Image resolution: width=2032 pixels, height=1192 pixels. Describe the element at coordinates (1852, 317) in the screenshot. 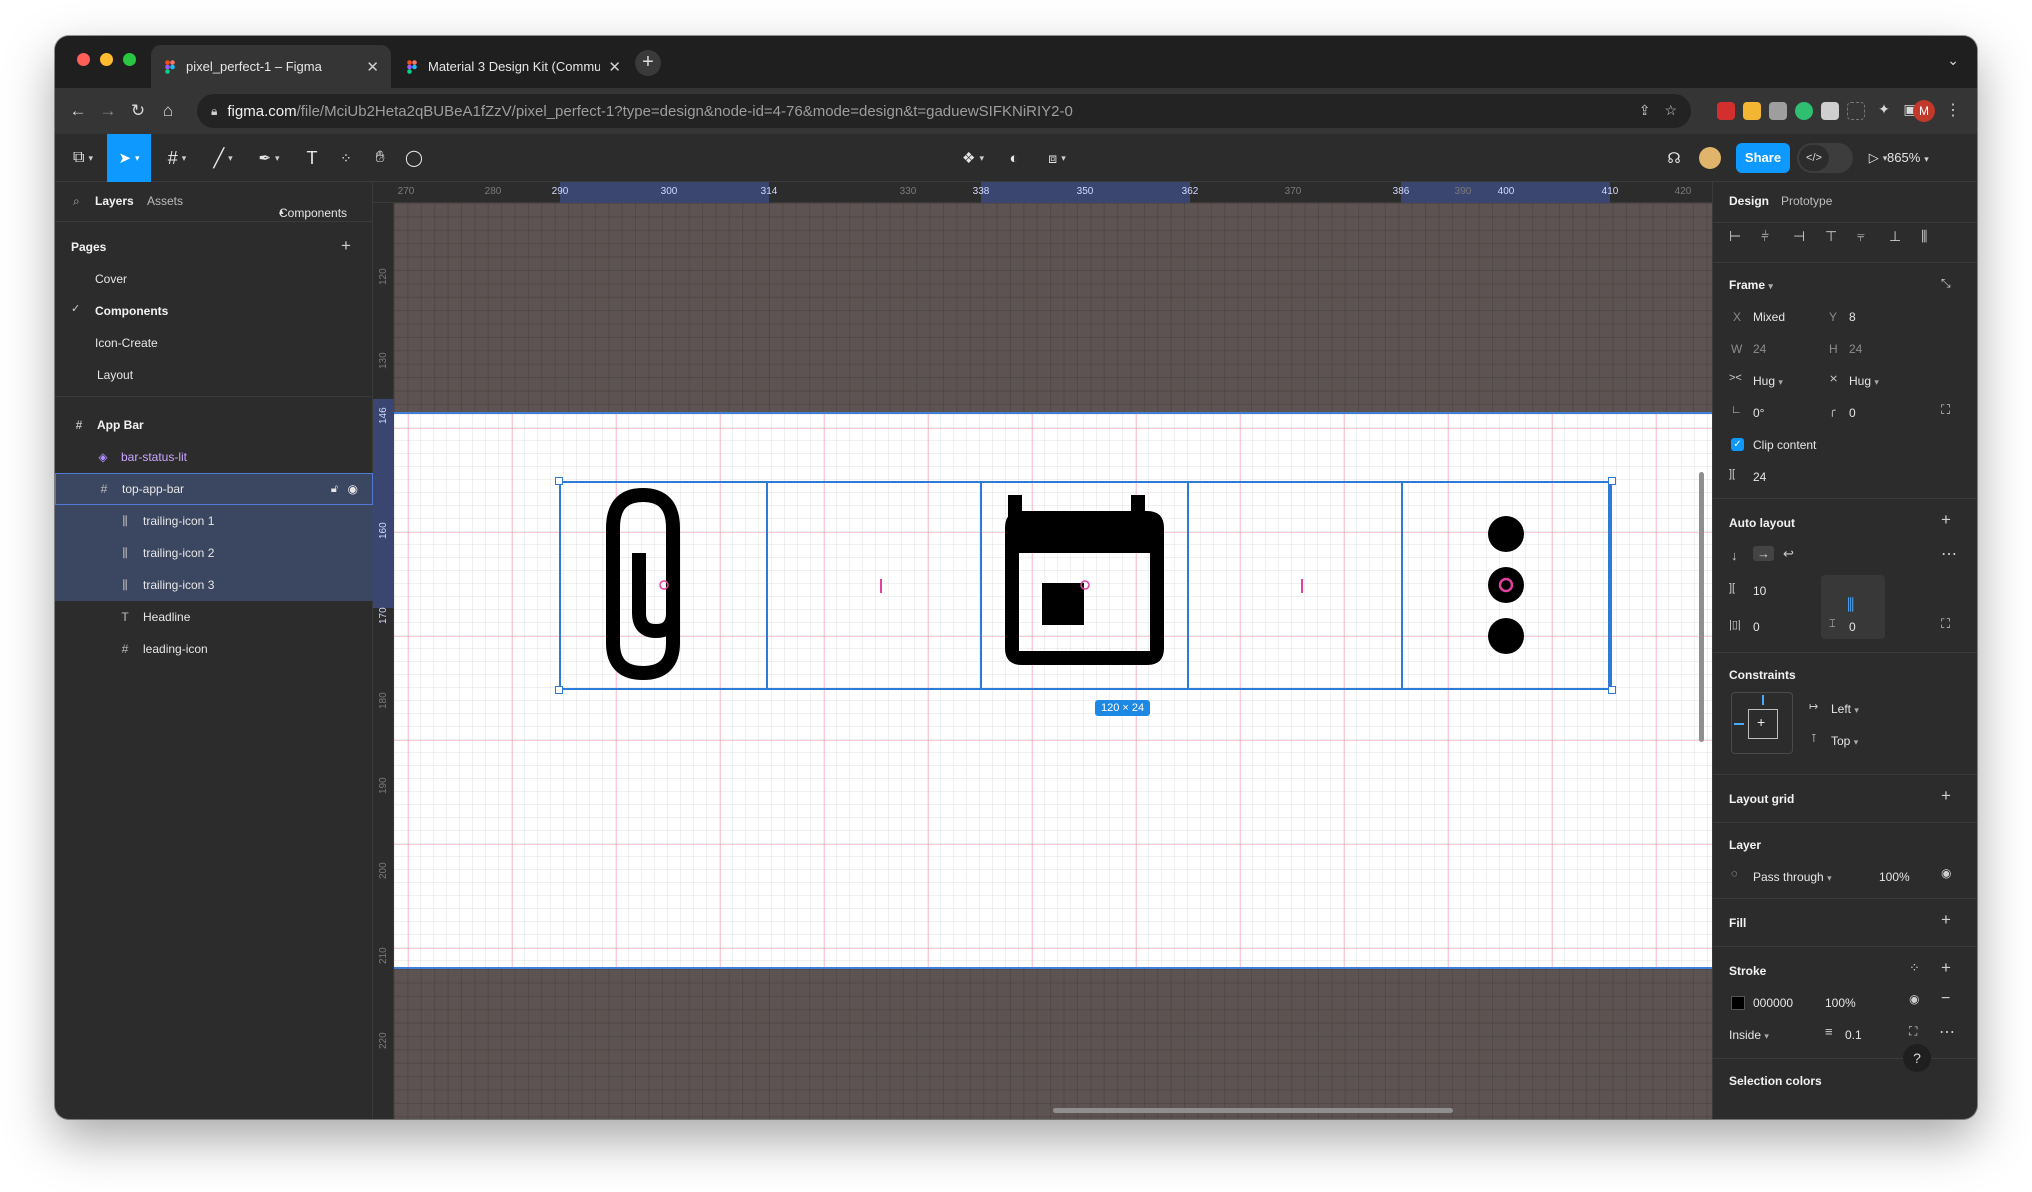

I see `y-field: 8` at that location.